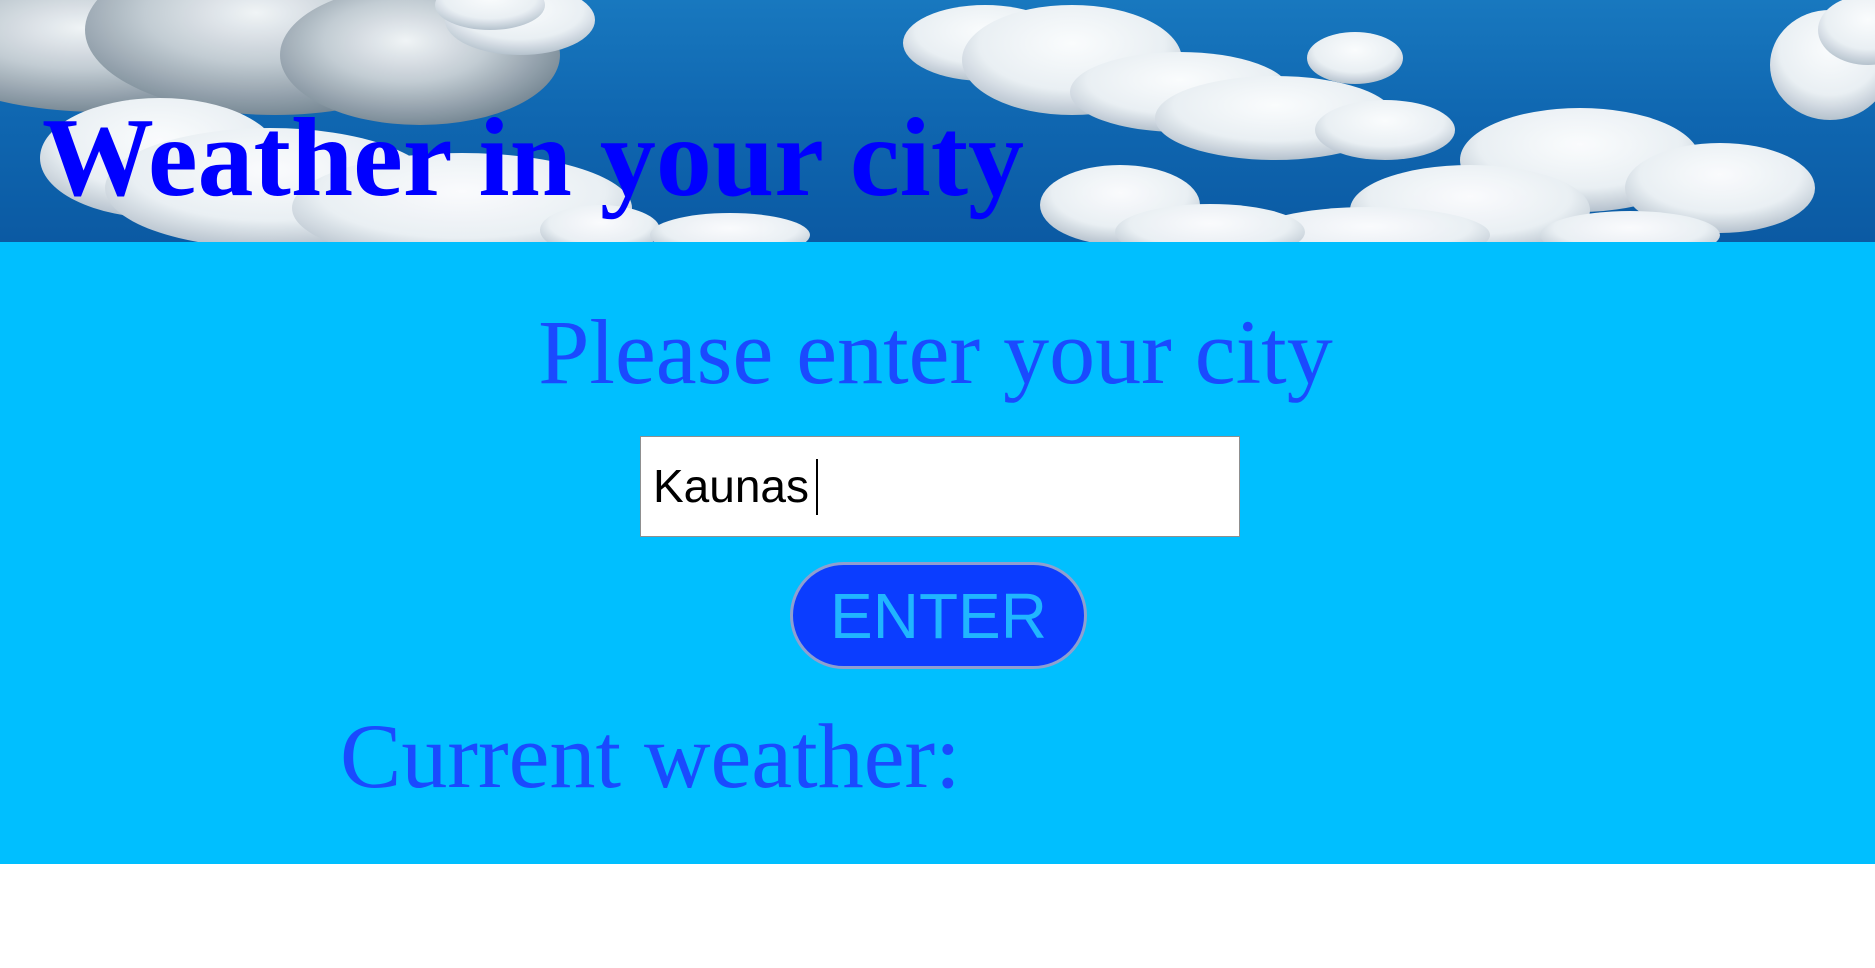 The height and width of the screenshot is (968, 1875). What do you see at coordinates (533, 158) in the screenshot?
I see `page-title: Weather in your city` at bounding box center [533, 158].